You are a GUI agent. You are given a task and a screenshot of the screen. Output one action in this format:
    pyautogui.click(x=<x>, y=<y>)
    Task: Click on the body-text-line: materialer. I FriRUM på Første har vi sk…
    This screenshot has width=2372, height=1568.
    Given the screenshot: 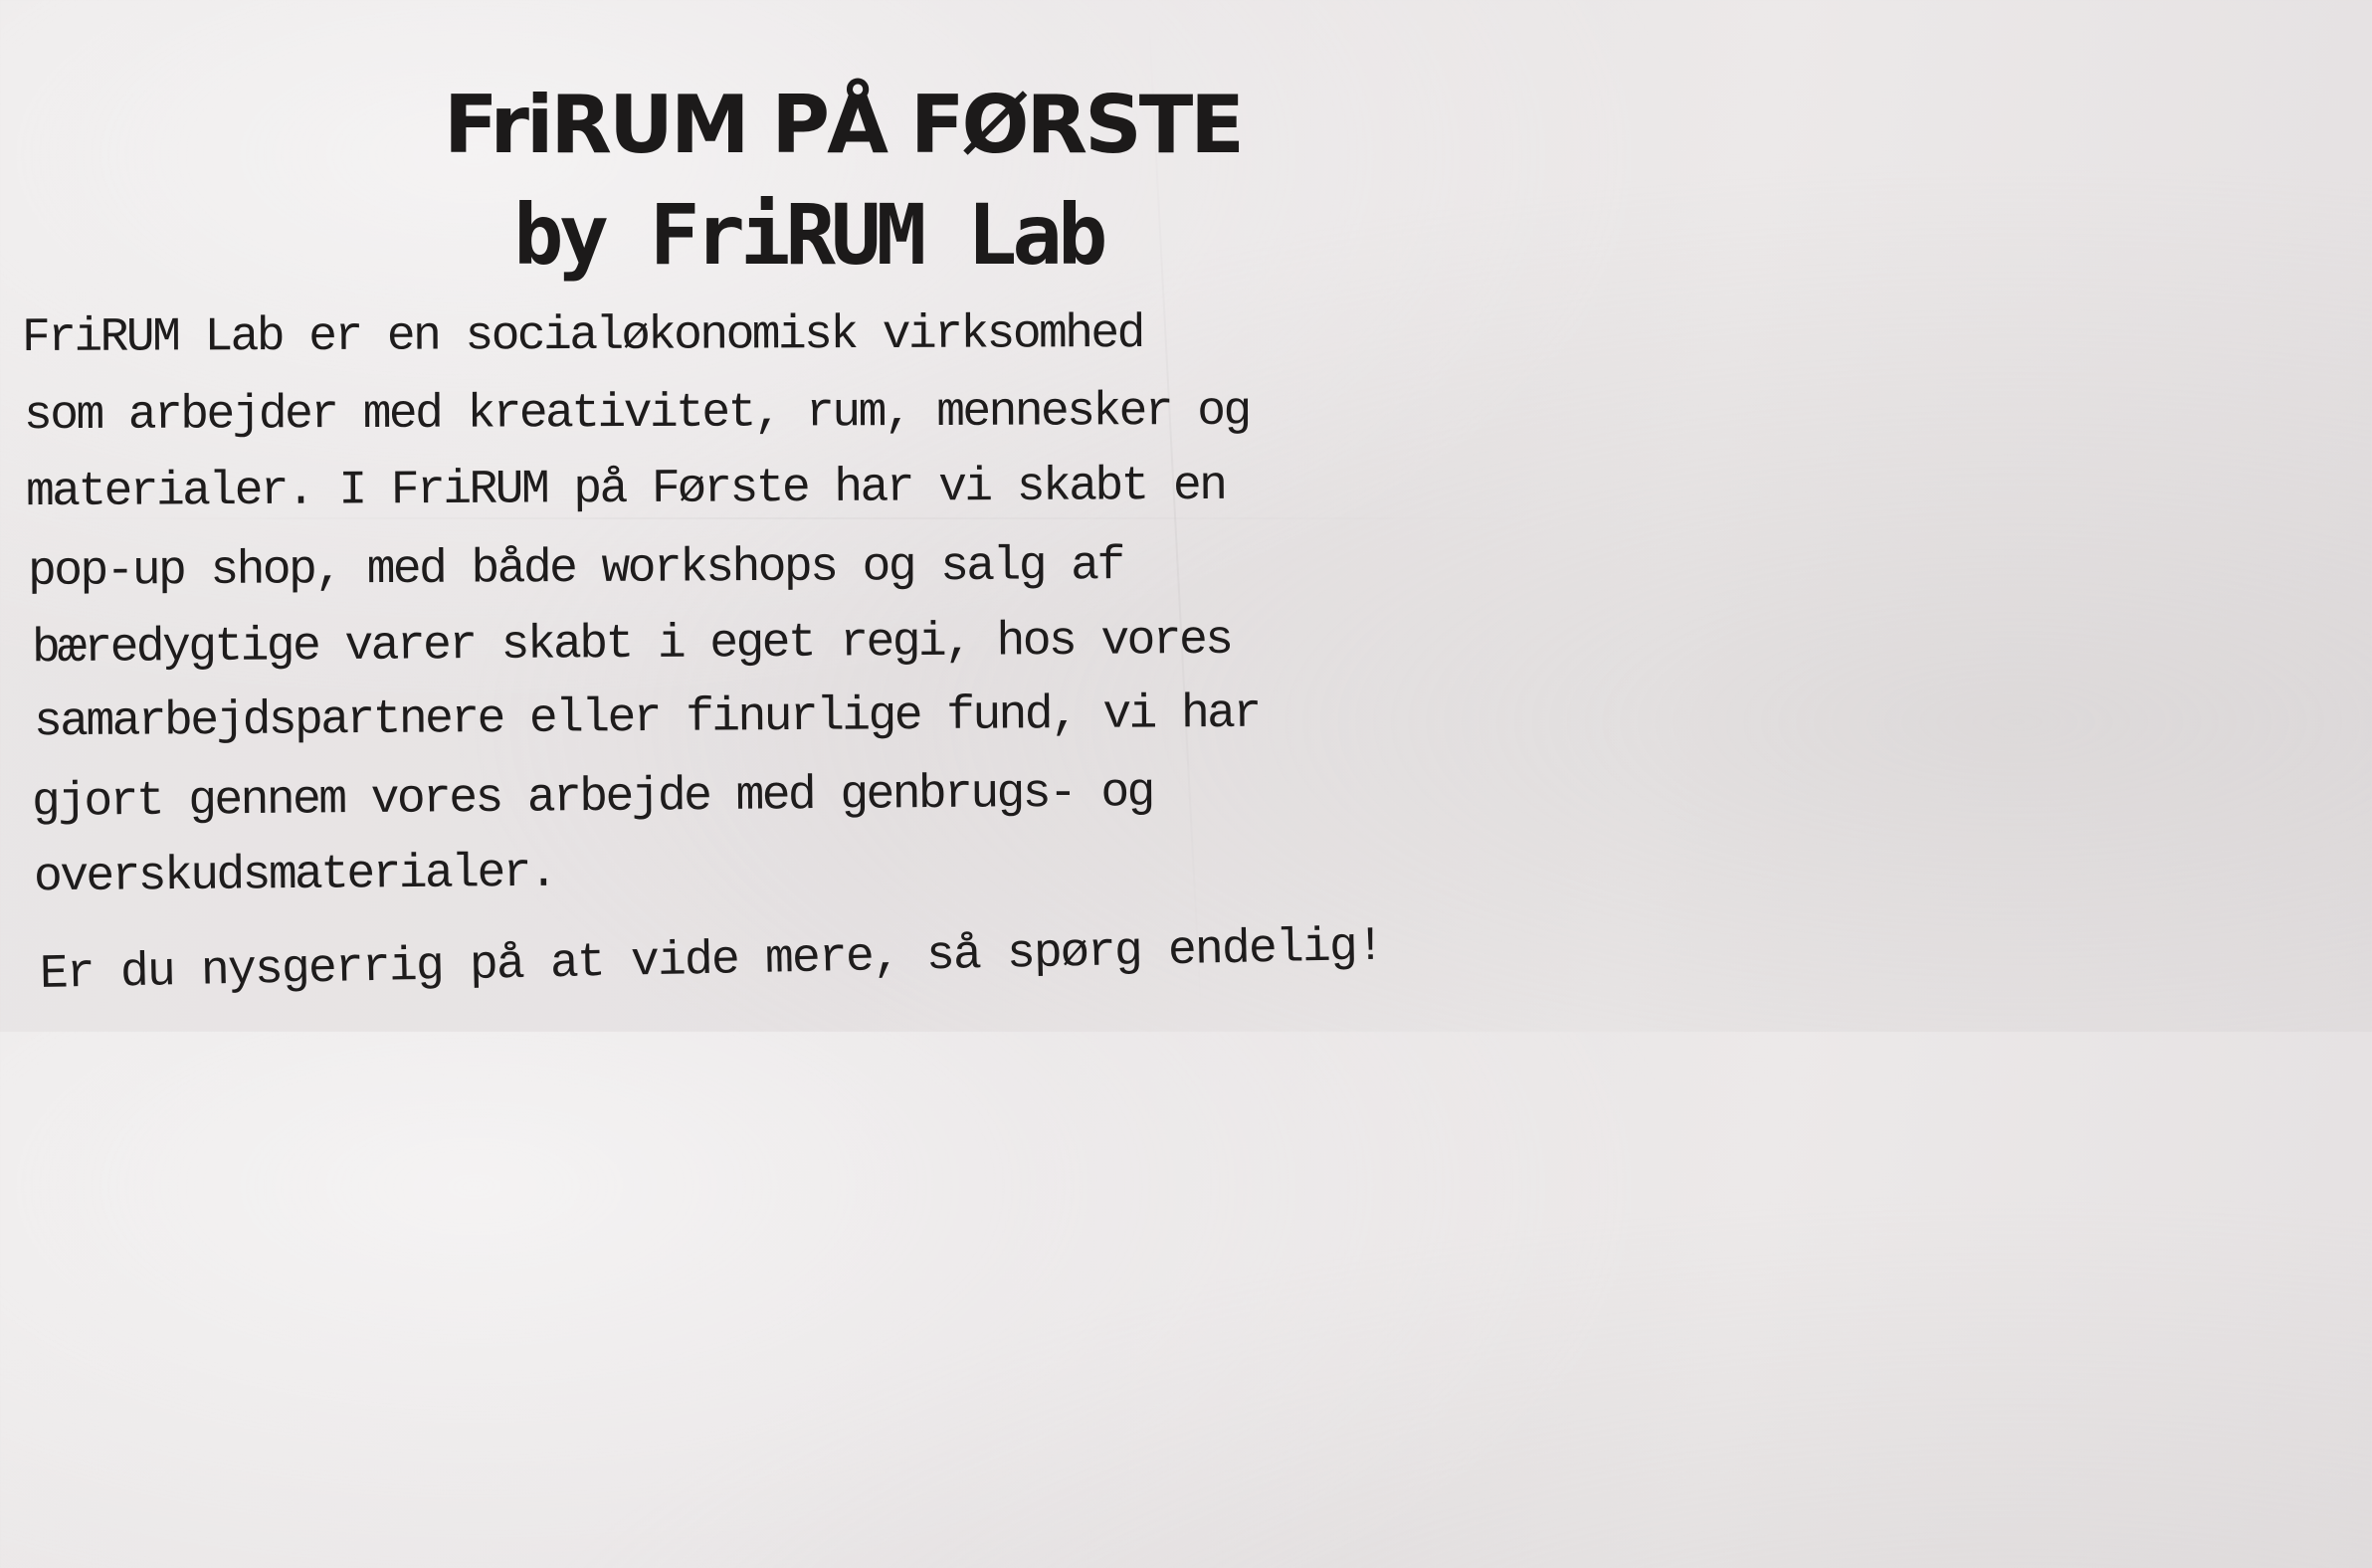 What is the action you would take?
    pyautogui.click(x=625, y=489)
    